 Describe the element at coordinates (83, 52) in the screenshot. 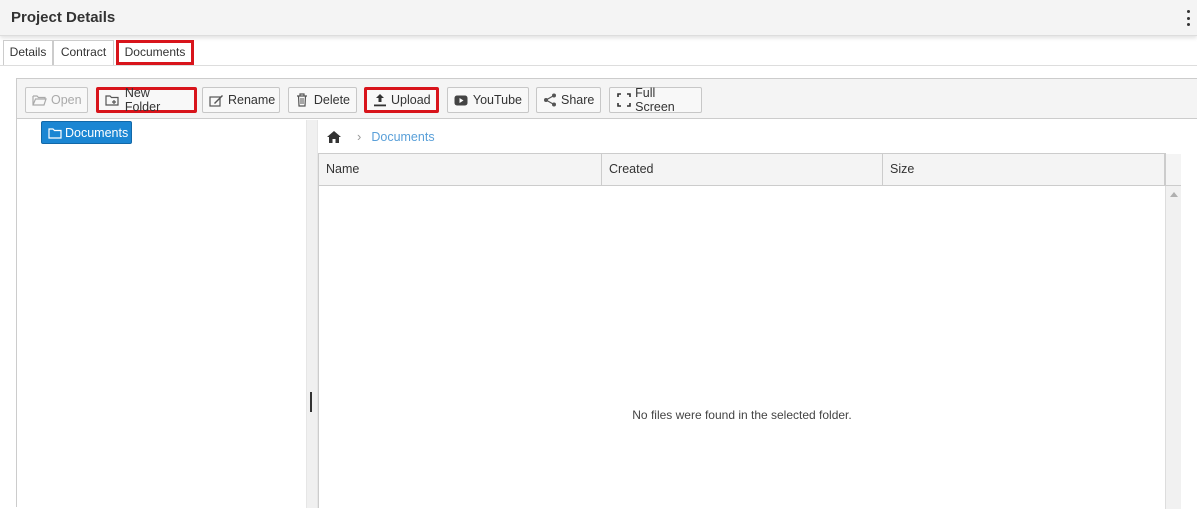

I see `tab-contract: Contract` at that location.